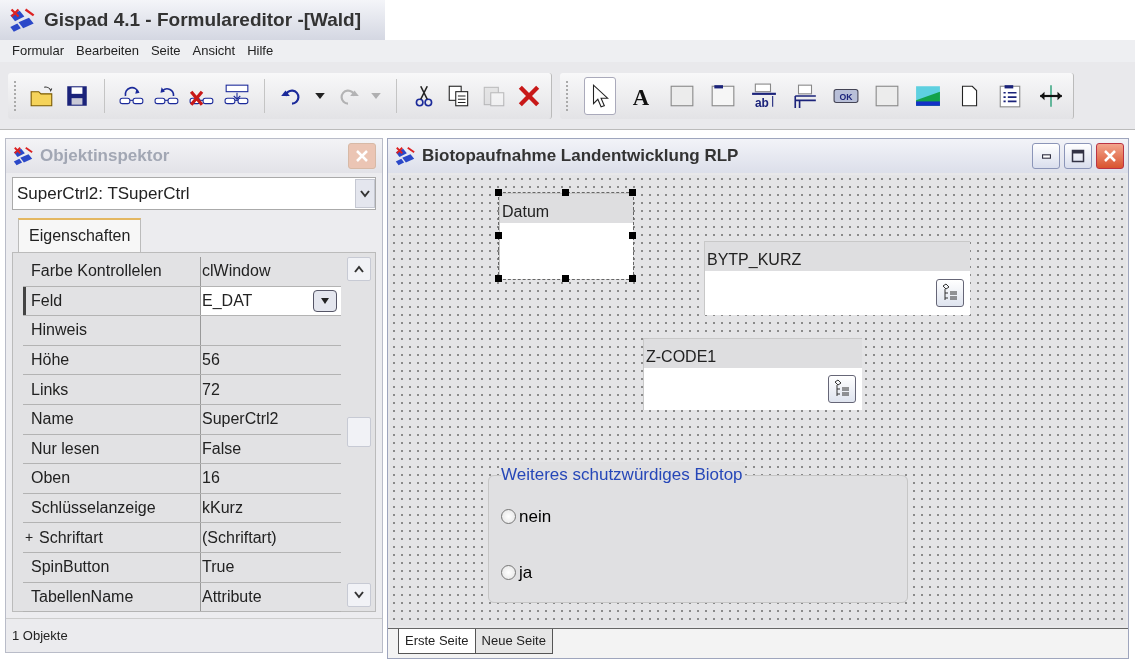 This screenshot has width=1135, height=659. I want to click on property-value: kKurz, so click(222, 508).